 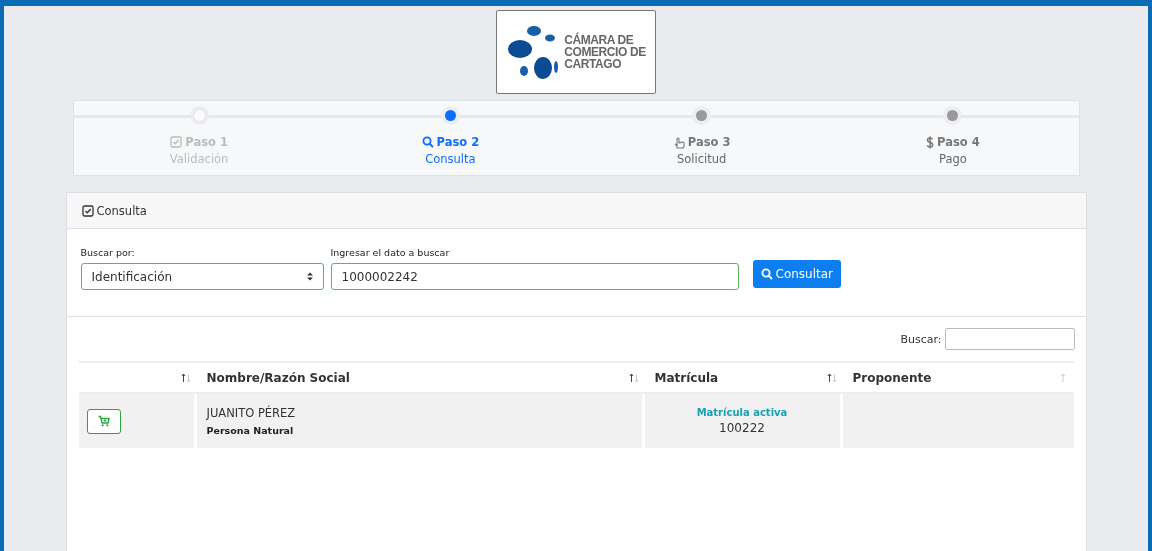 I want to click on logo-text: CÁMARA DE COMERCIO DE CARTAGO, so click(x=605, y=52).